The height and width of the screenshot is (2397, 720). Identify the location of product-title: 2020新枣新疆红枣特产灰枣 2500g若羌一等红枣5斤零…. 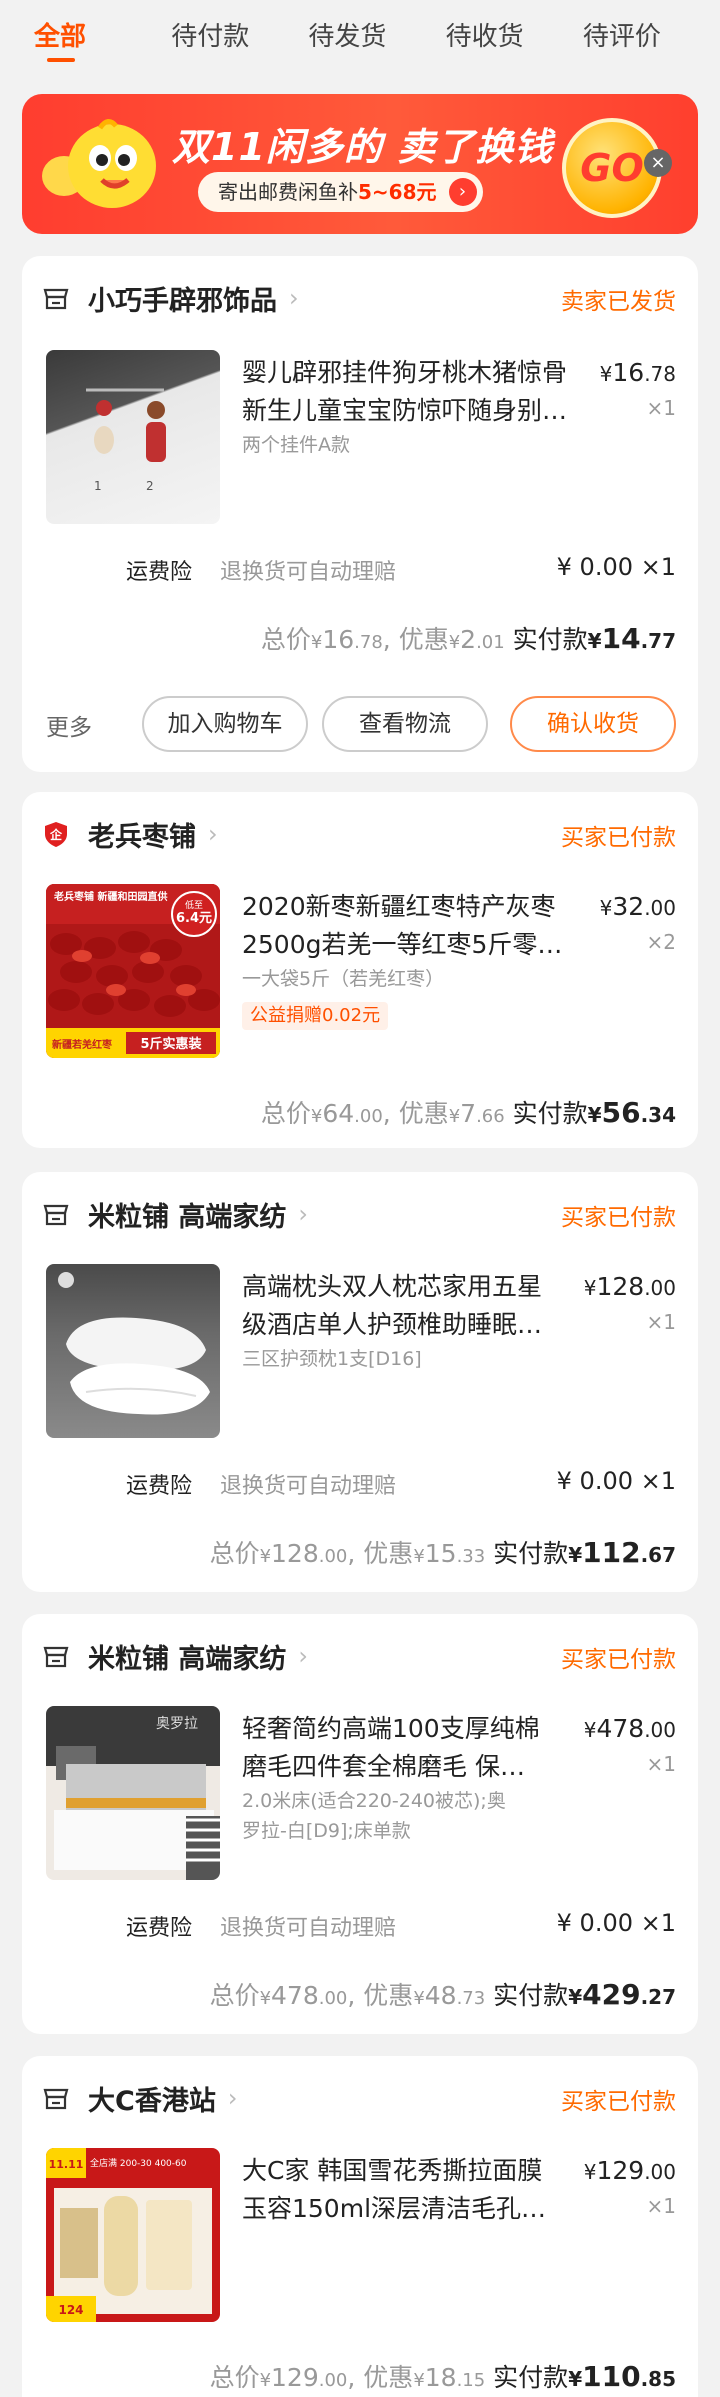
(407, 926).